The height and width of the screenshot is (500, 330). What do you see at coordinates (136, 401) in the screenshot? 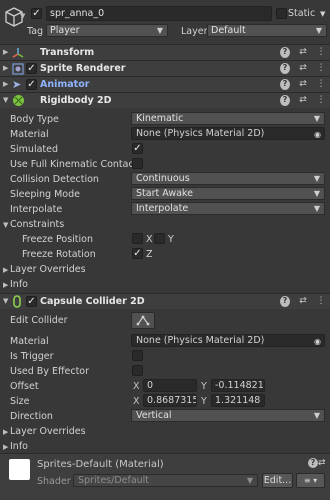
I see `size-x-axis-label: X` at bounding box center [136, 401].